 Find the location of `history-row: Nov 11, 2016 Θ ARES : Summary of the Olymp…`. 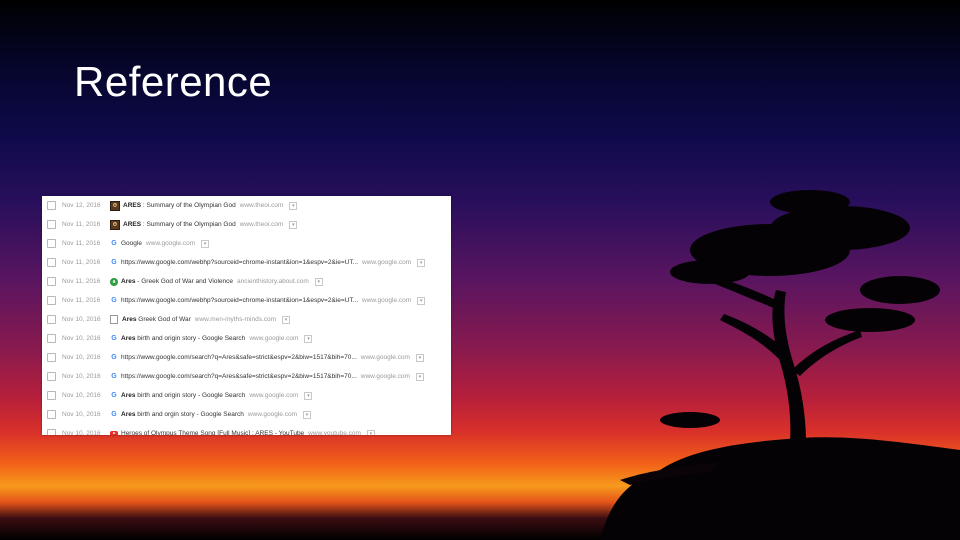

history-row: Nov 11, 2016 Θ ARES : Summary of the Olymp… is located at coordinates (246, 224).